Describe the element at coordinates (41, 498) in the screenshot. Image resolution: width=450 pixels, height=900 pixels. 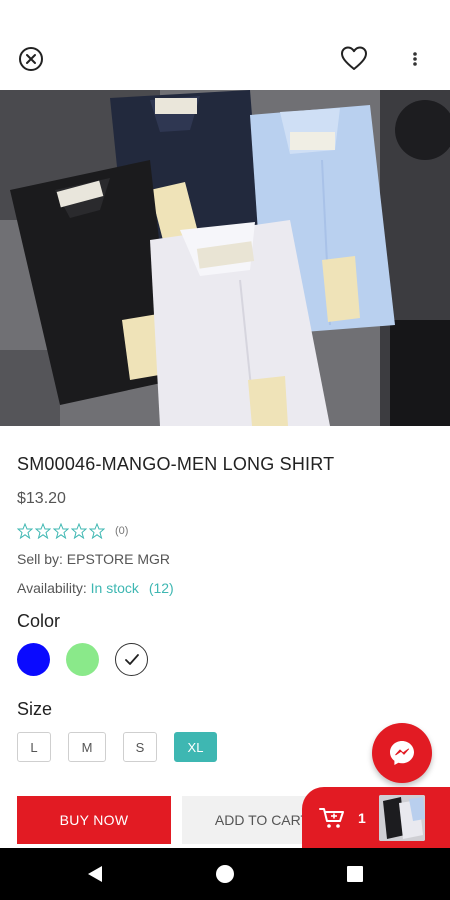
I see `product-price: $13.20` at that location.